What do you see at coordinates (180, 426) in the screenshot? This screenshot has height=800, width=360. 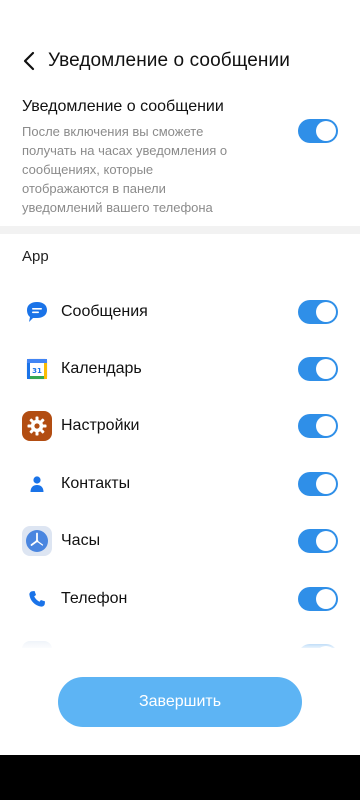 I see `app-row-settings: Настройки` at bounding box center [180, 426].